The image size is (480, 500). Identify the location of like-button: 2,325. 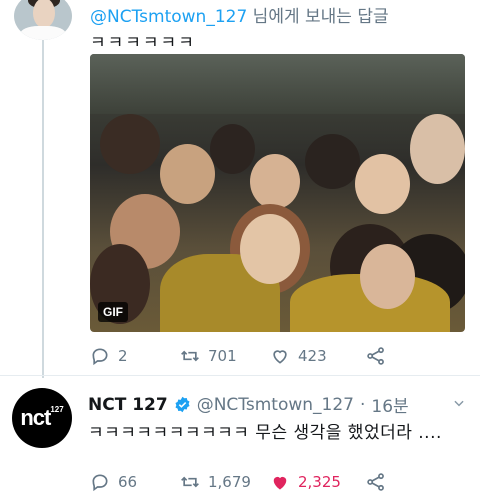
(315, 482).